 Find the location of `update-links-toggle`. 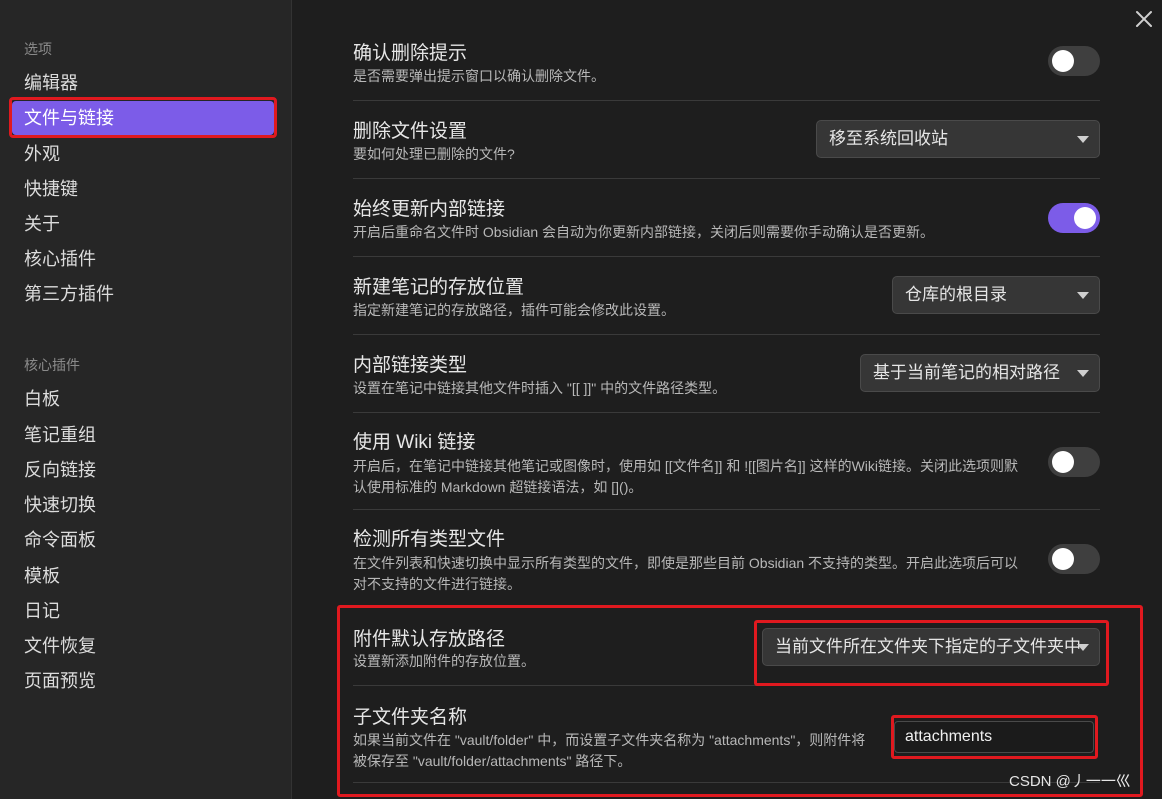

update-links-toggle is located at coordinates (1074, 218).